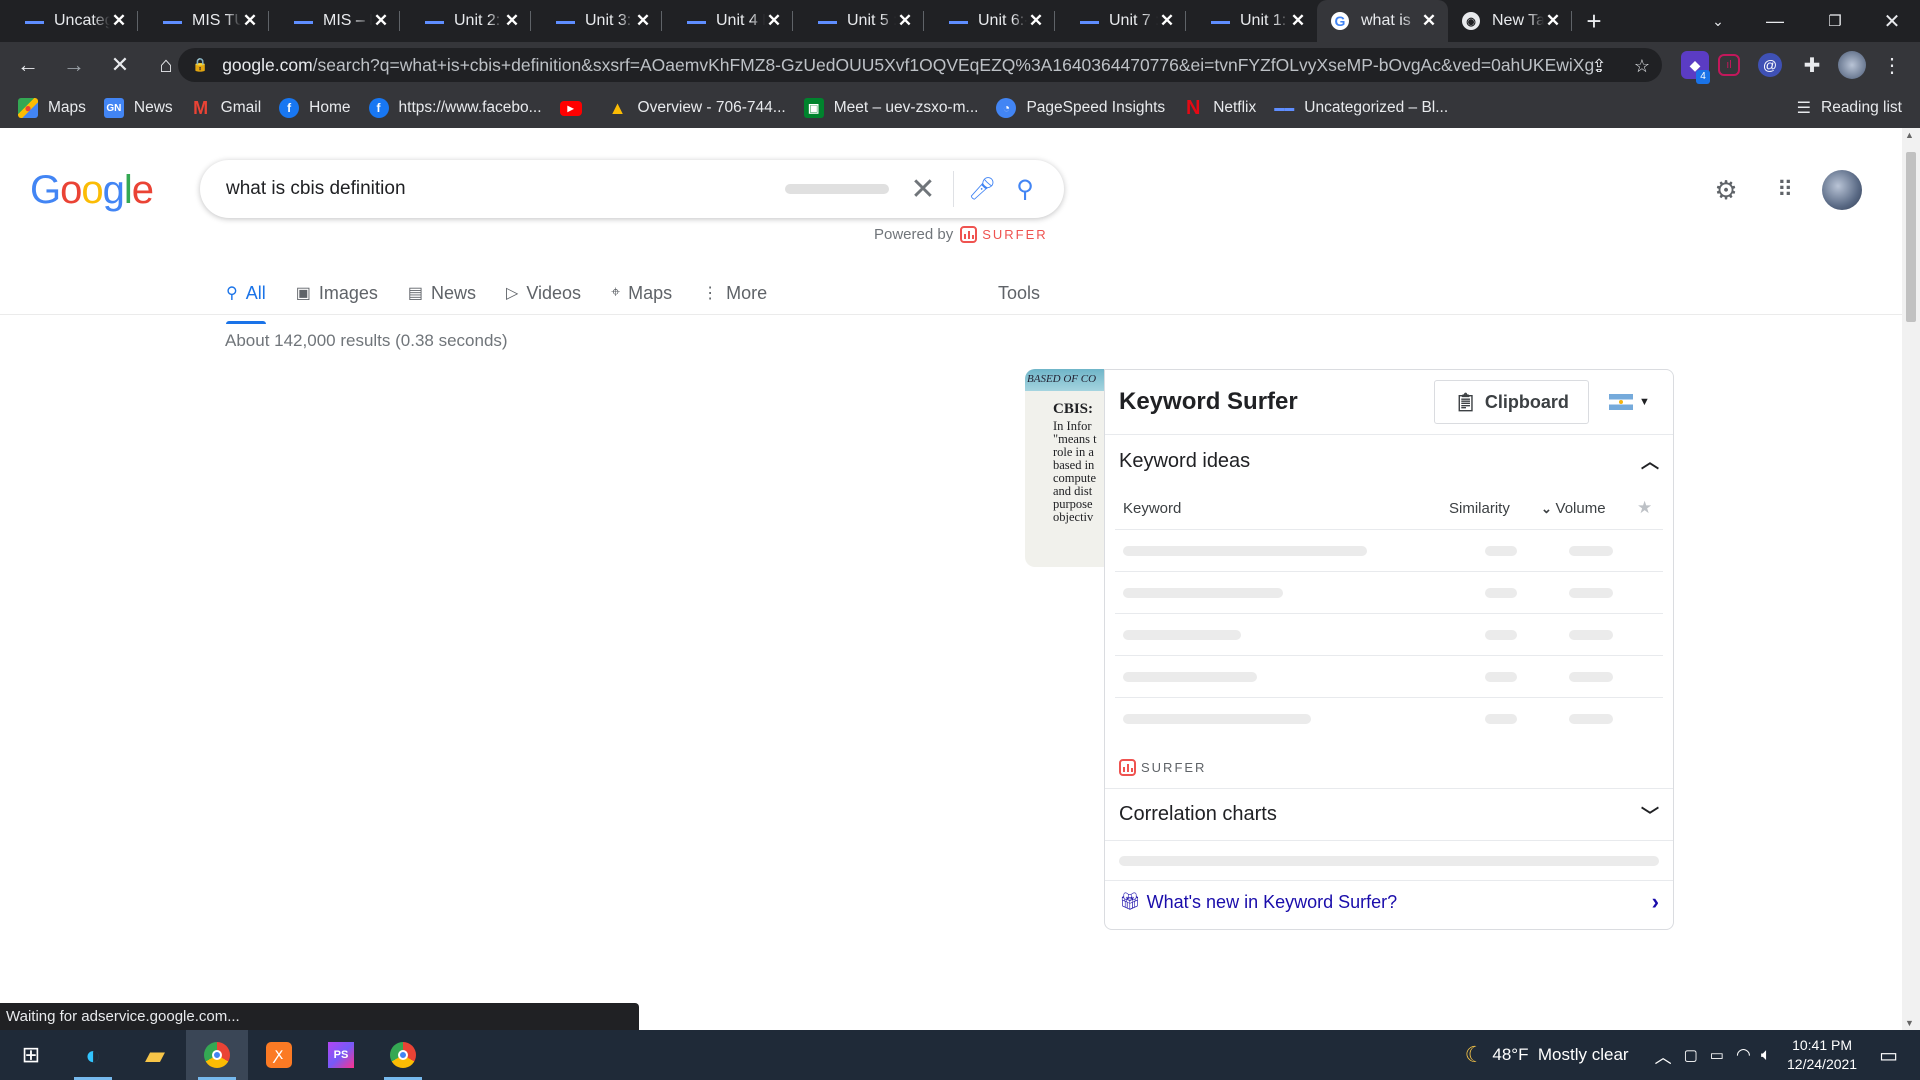 This screenshot has width=1920, height=1080. Describe the element at coordinates (1594, 21) in the screenshot. I see `new-tab-button: +` at that location.